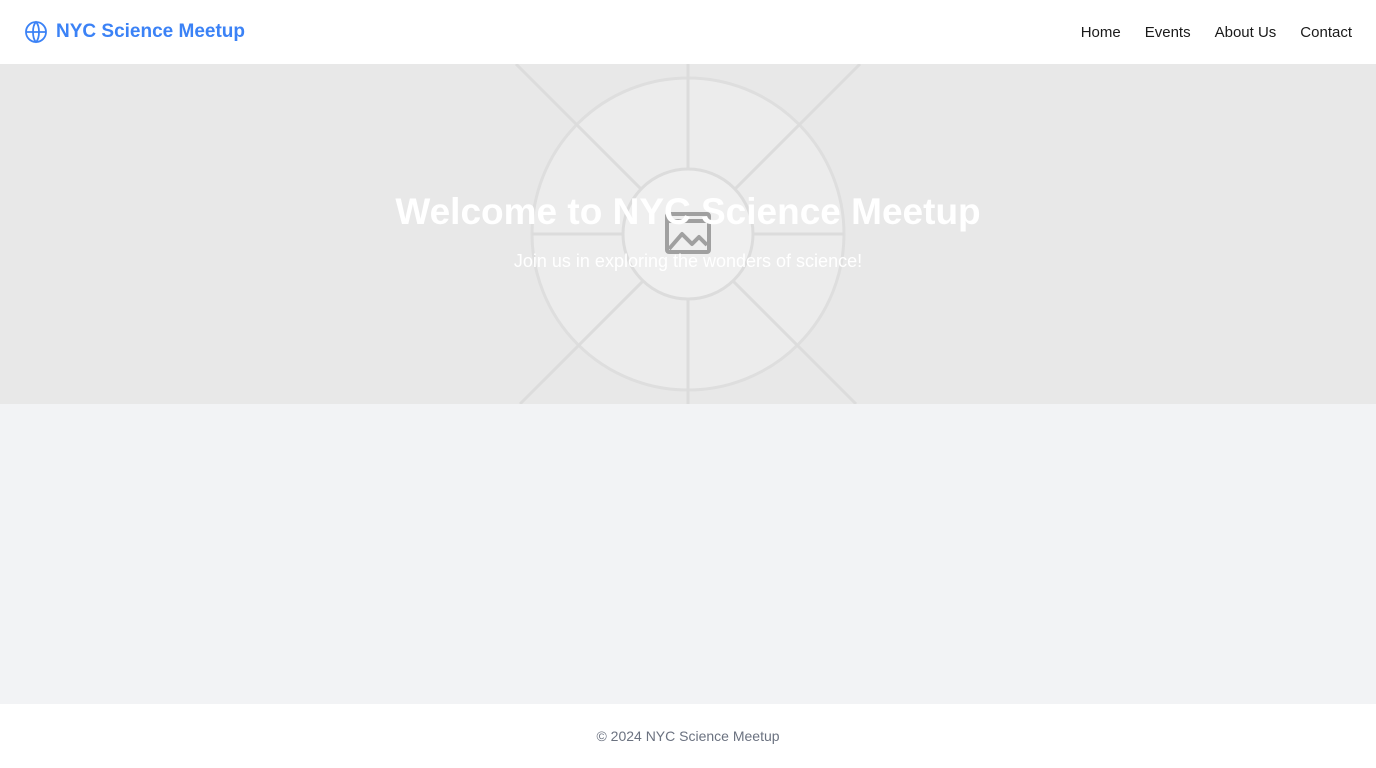 This screenshot has width=1376, height=768. I want to click on globe-icon, so click(36, 32).